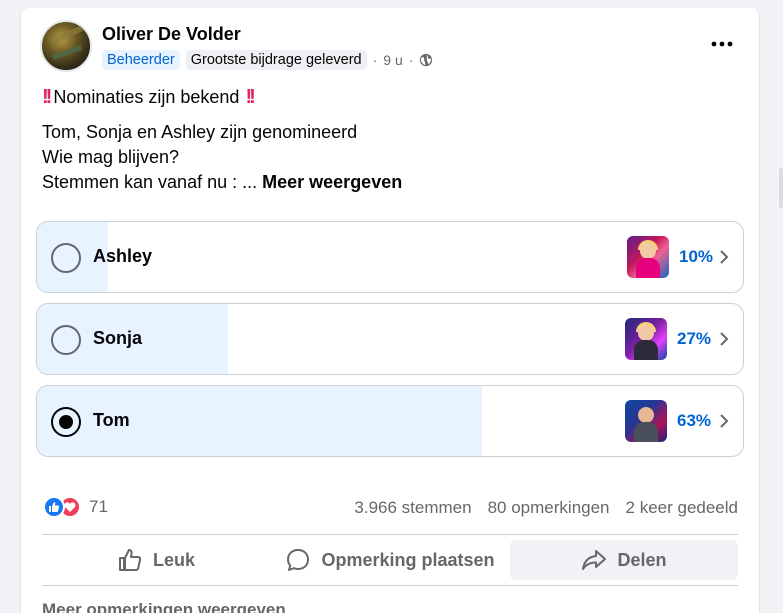  Describe the element at coordinates (390, 421) in the screenshot. I see `poll-option-tom: Tom 63%` at that location.